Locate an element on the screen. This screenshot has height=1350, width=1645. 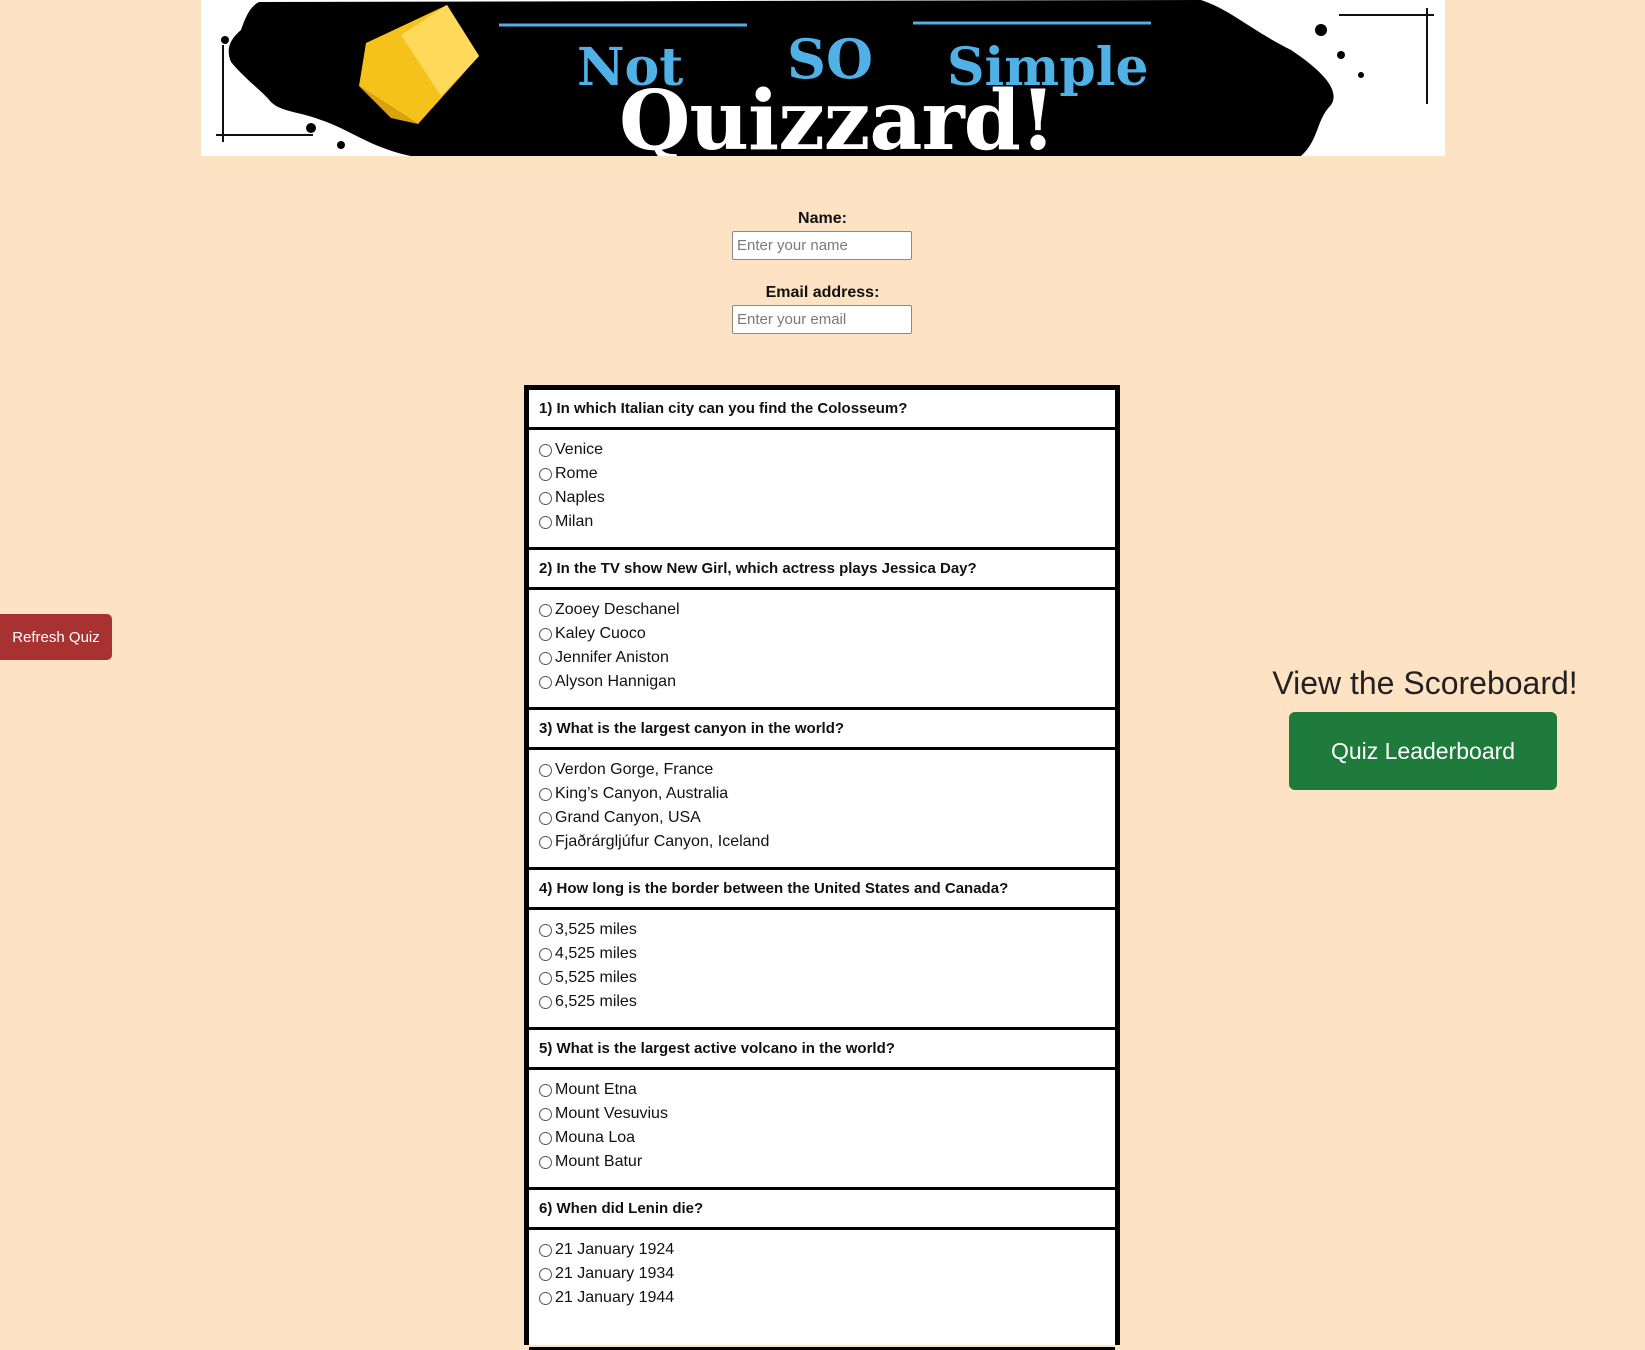
name-input is located at coordinates (822, 245).